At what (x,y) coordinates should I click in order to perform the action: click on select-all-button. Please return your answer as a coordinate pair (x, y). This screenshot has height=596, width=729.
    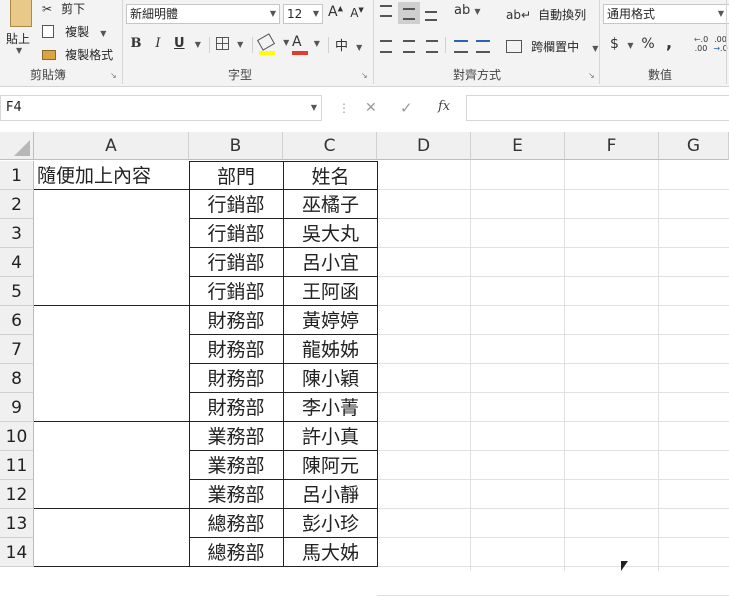
    Looking at the image, I should click on (17, 146).